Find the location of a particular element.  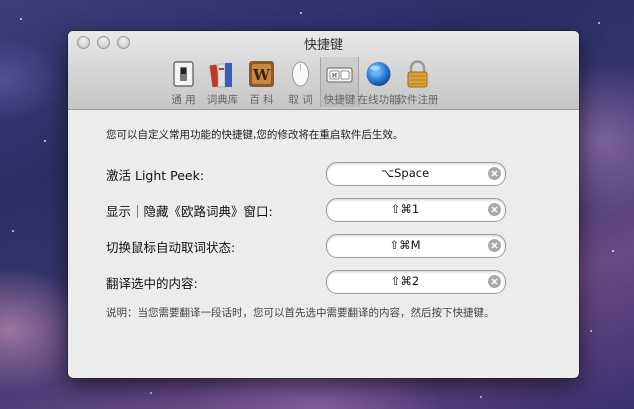

shortcut-value: ⇧⌘M is located at coordinates (405, 245).